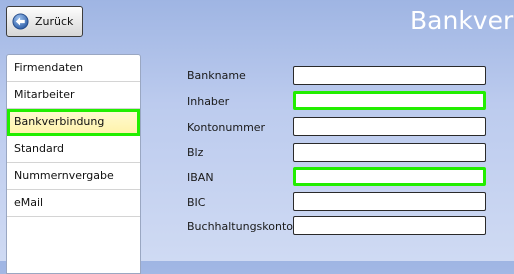 This screenshot has width=514, height=274. Describe the element at coordinates (240, 226) in the screenshot. I see `buchhaltungskonto-label: Buchhaltungskonto` at that location.